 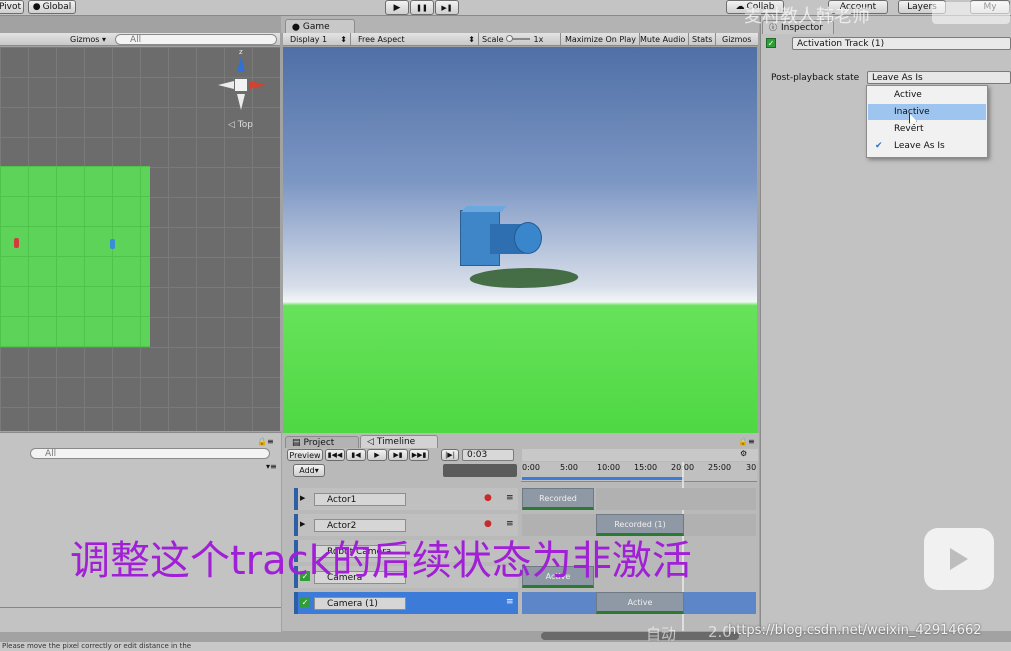 I want to click on pivot-button: Pivot, so click(x=12, y=7).